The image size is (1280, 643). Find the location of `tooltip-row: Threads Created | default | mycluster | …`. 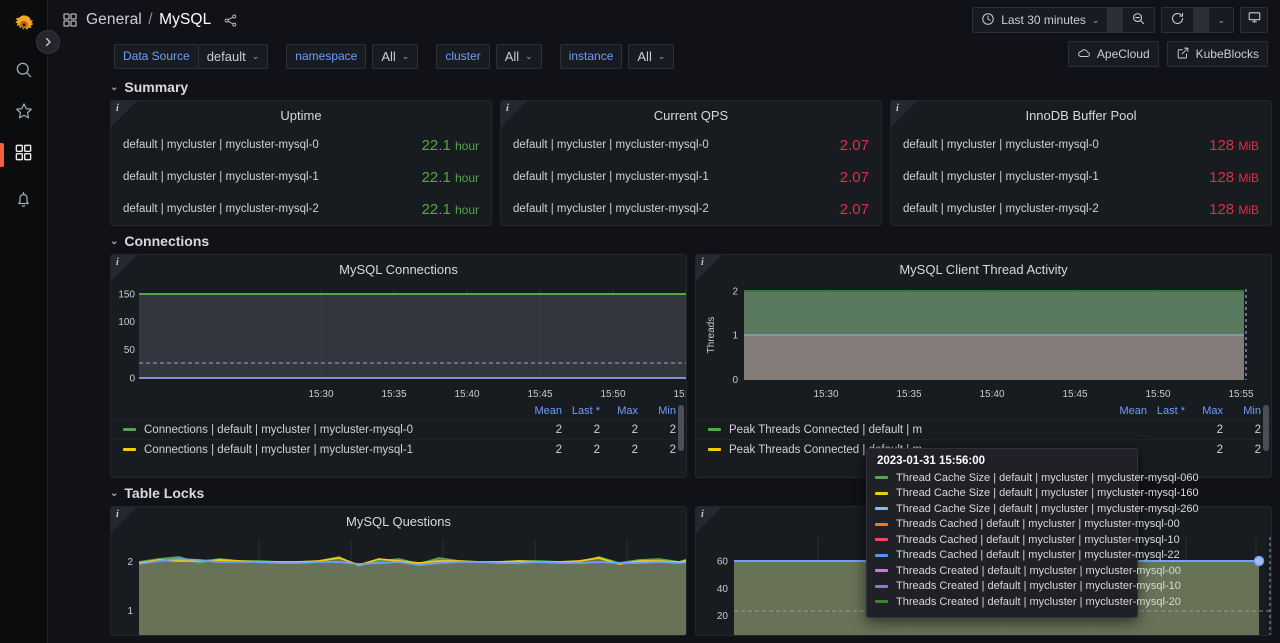

tooltip-row: Threads Created | default | mycluster | … is located at coordinates (1028, 587).